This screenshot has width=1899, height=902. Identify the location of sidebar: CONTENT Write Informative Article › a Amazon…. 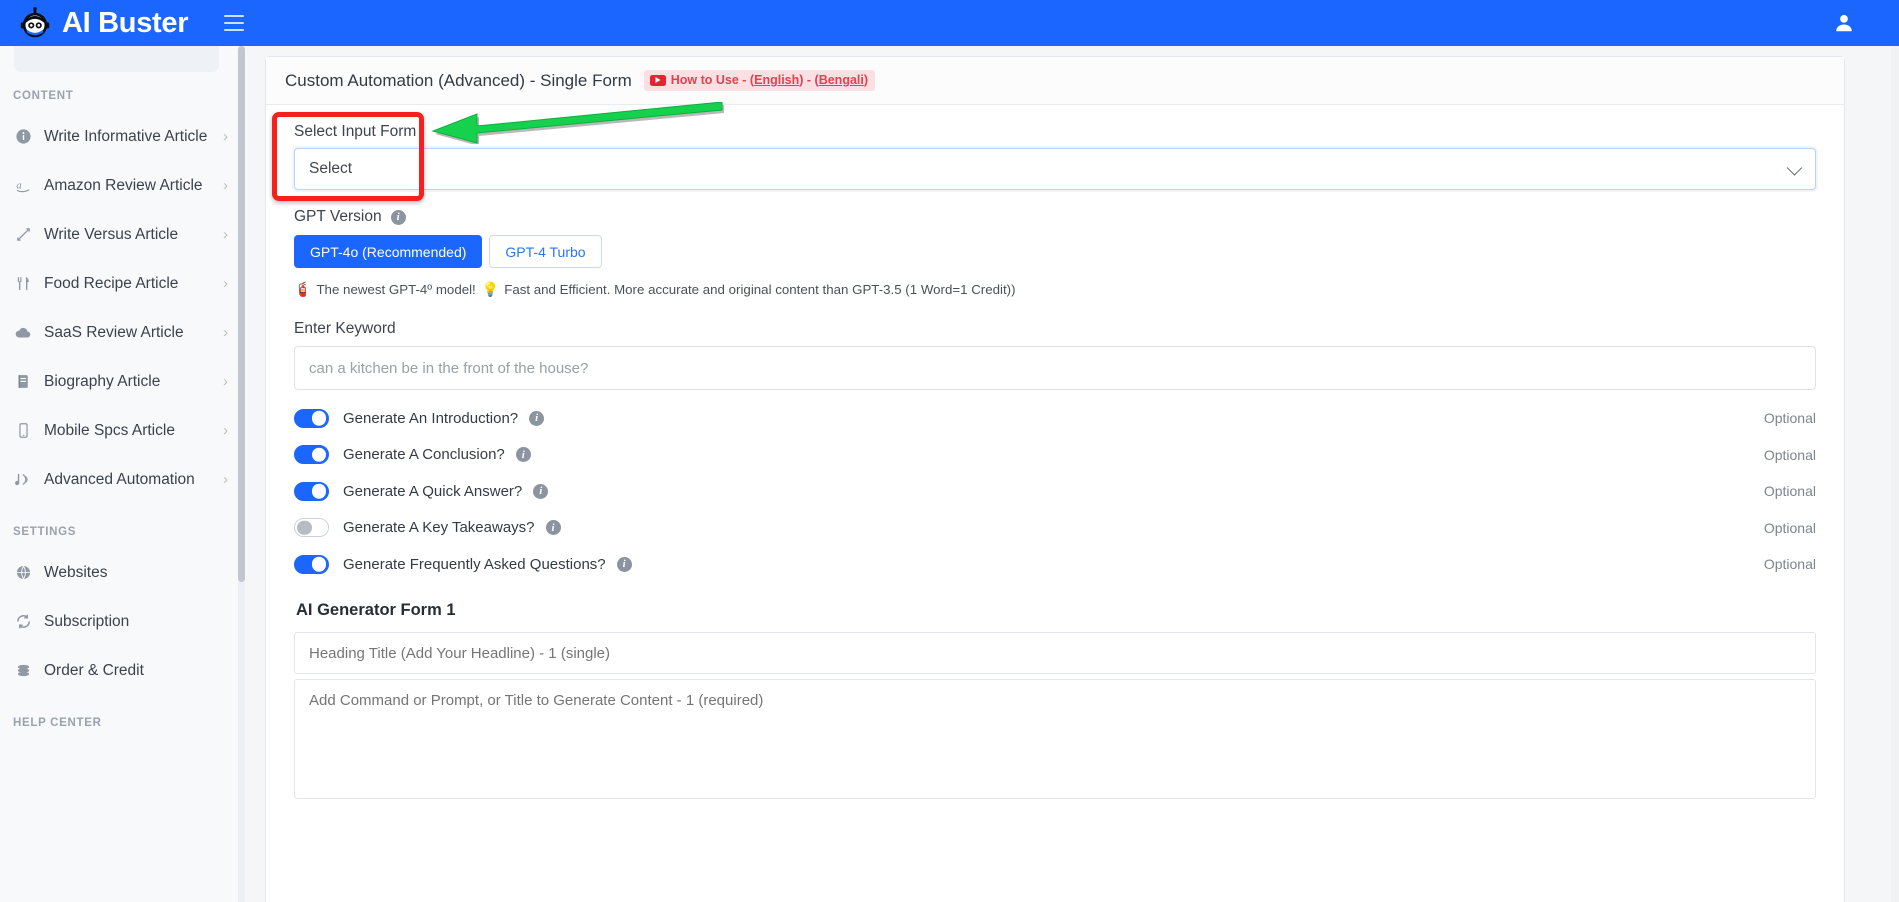
(122, 474).